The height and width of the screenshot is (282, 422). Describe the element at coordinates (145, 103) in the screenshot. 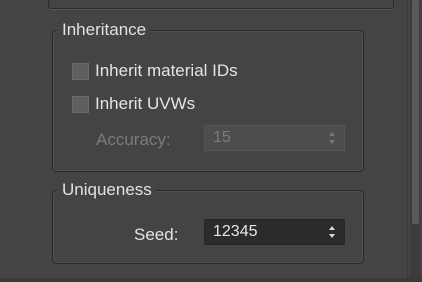

I see `inherit-uvws-label: Inherit UVWs` at that location.